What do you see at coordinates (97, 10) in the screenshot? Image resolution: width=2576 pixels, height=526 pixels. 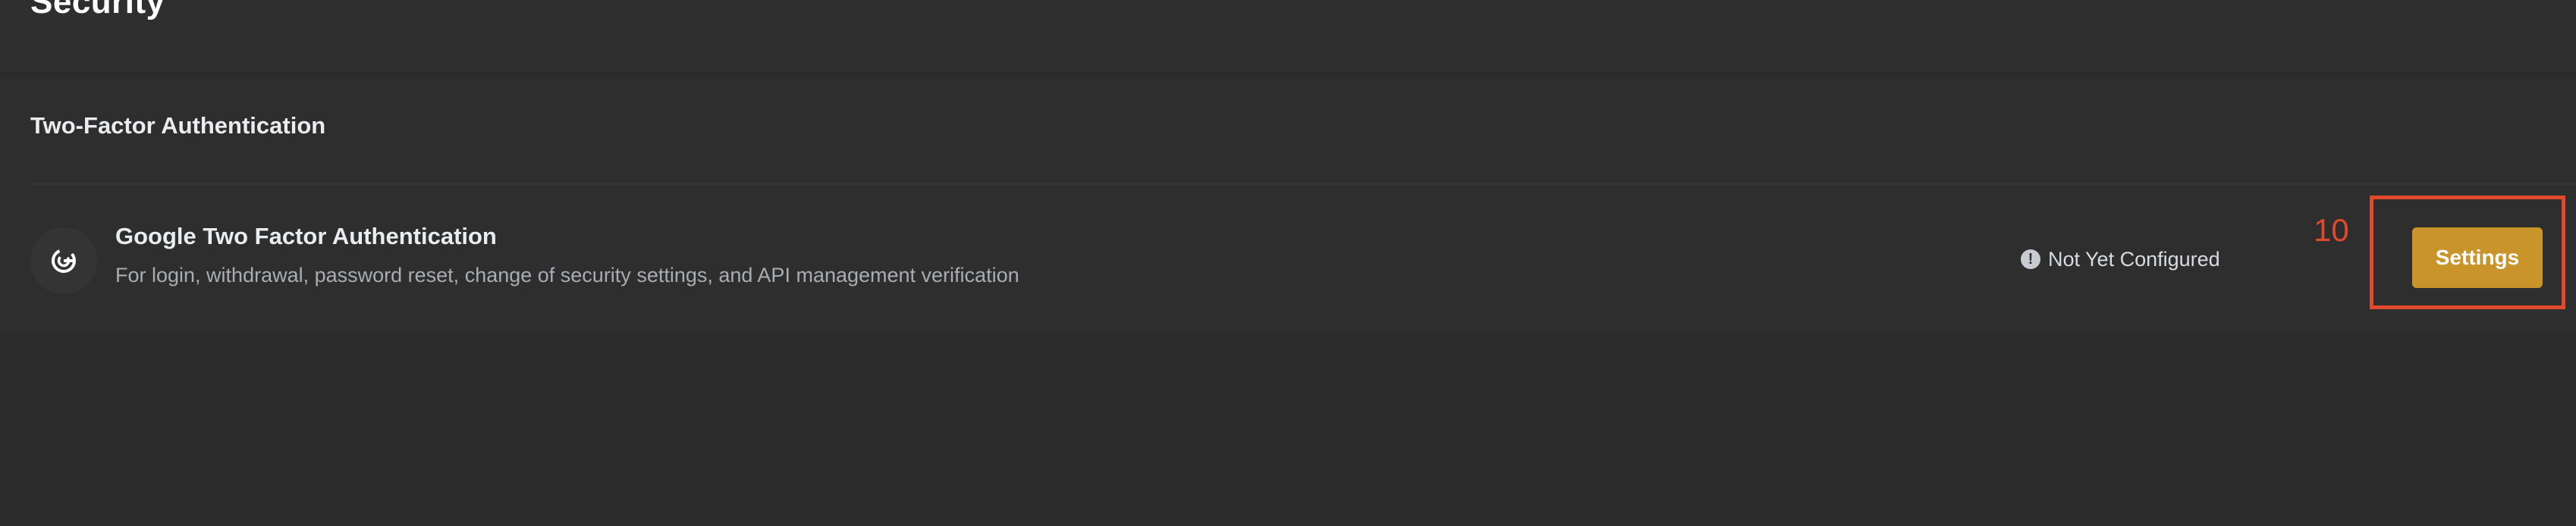 I see `page-title: Security` at bounding box center [97, 10].